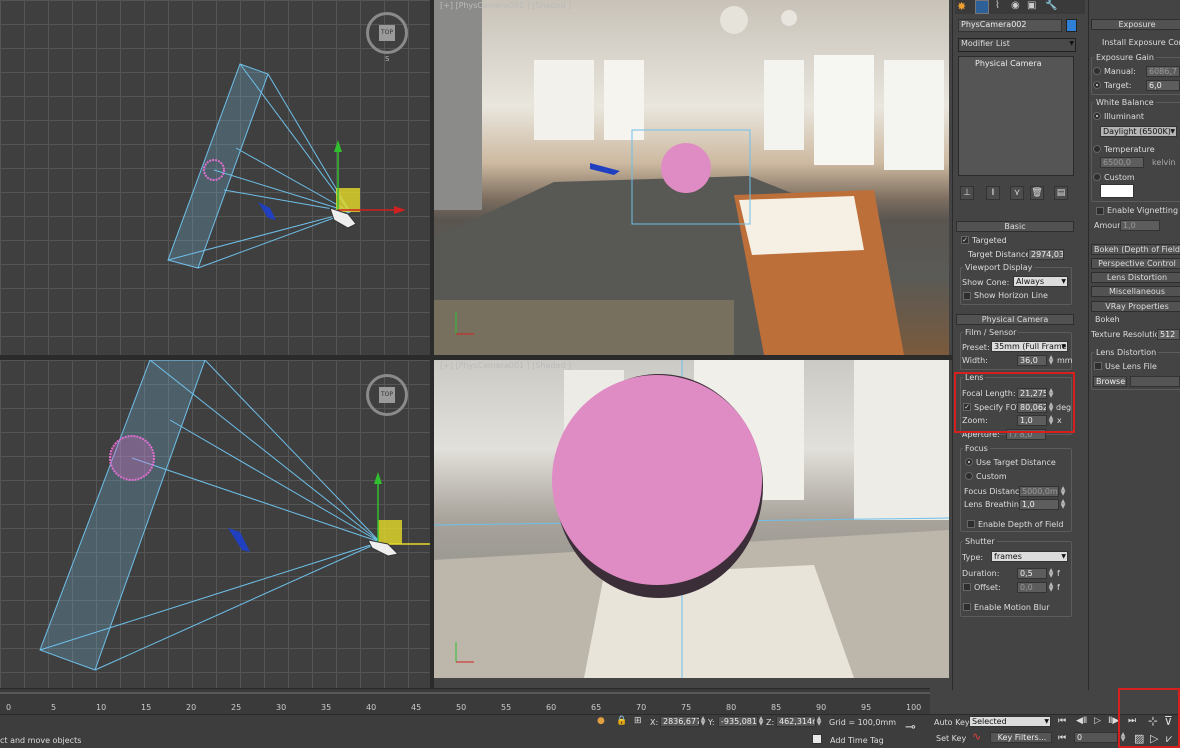  Describe the element at coordinates (505, 5) in the screenshot. I see `viewport-label-camera-top: [+] [PhysCamera001 ] [Shaded ]` at that location.